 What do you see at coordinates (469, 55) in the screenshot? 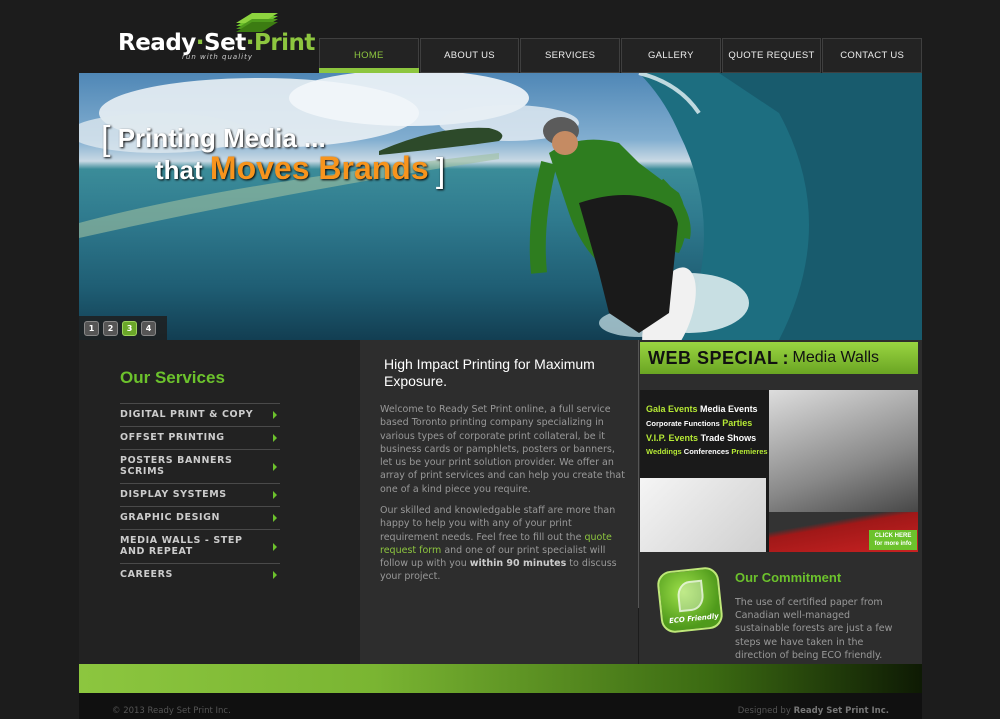
I see `nav-about-us: ABOUT US` at bounding box center [469, 55].